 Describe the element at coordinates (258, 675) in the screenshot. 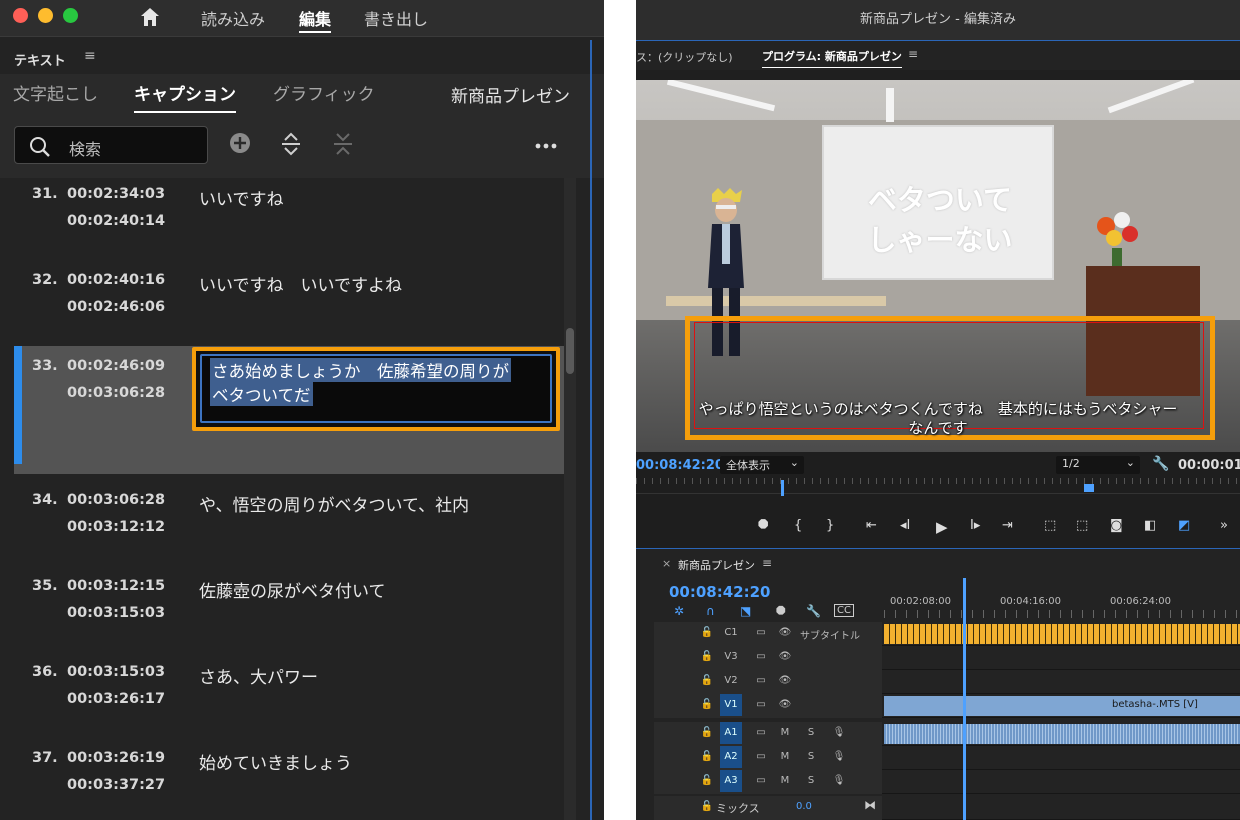

I see `caption-text: さあ、大パワー` at that location.